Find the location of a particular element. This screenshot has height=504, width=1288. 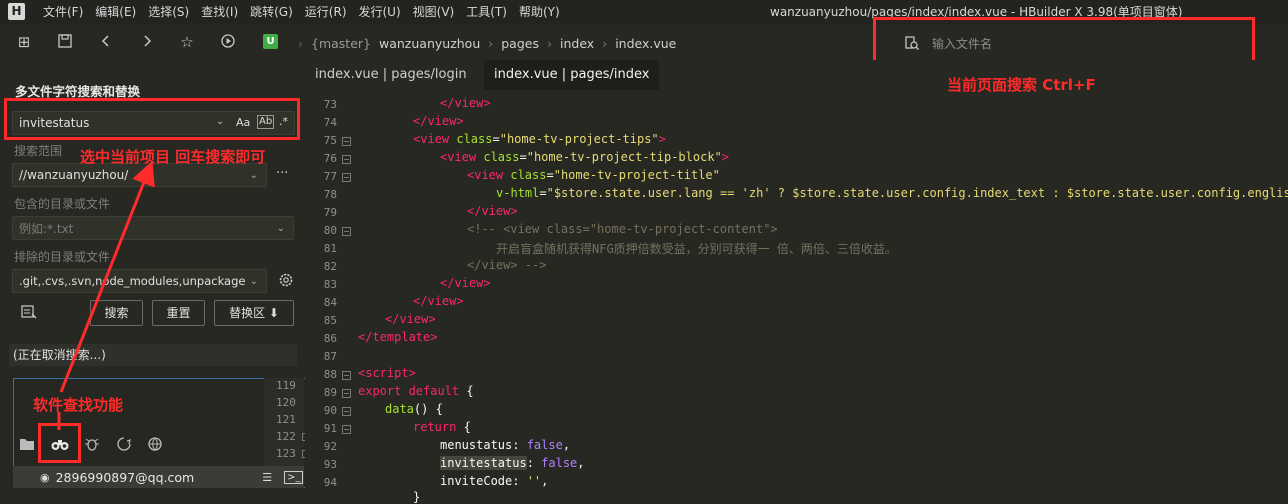

code-token: <script> is located at coordinates (387, 373).